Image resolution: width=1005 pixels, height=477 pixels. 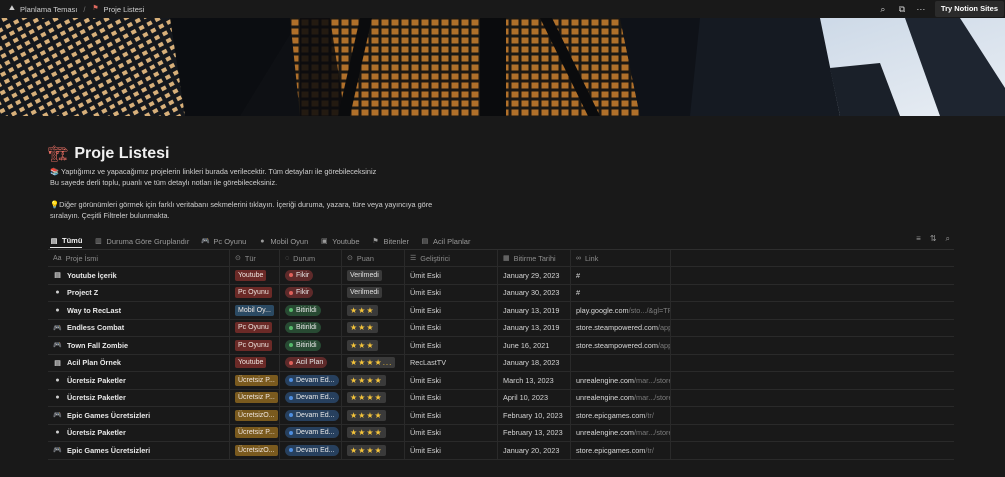 What do you see at coordinates (58, 154) in the screenshot?
I see `crane-icon: 🏗` at bounding box center [58, 154].